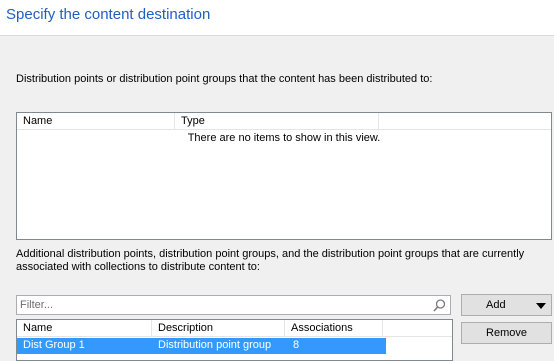  I want to click on row-name: Dist Group 1, so click(54, 345).